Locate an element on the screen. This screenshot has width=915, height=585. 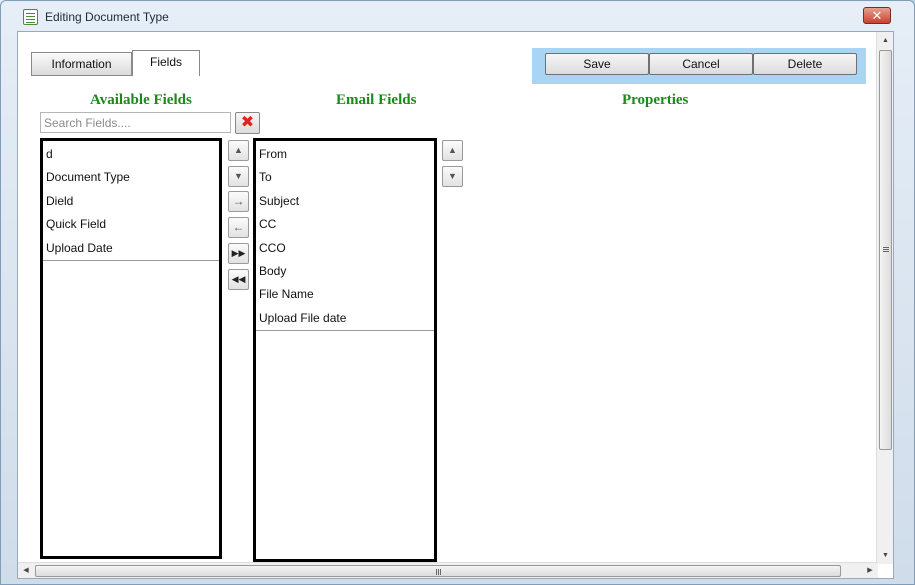
arrow-left-icon: ← is located at coordinates (238, 227).